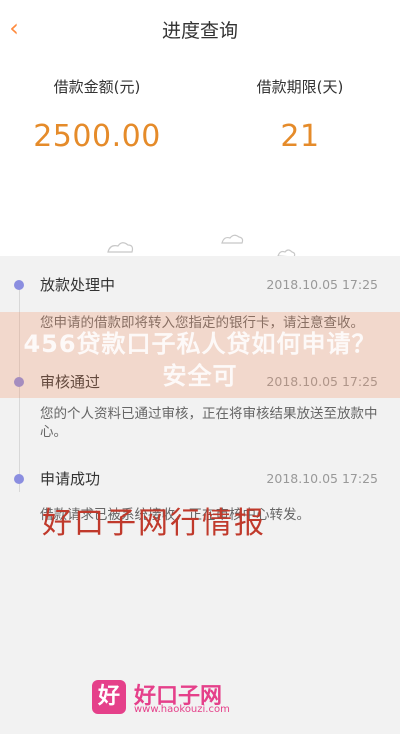 The width and height of the screenshot is (400, 734). Describe the element at coordinates (200, 360) in the screenshot. I see `watermark-text: 456贷款口子私人贷如何申请？安全可` at that location.